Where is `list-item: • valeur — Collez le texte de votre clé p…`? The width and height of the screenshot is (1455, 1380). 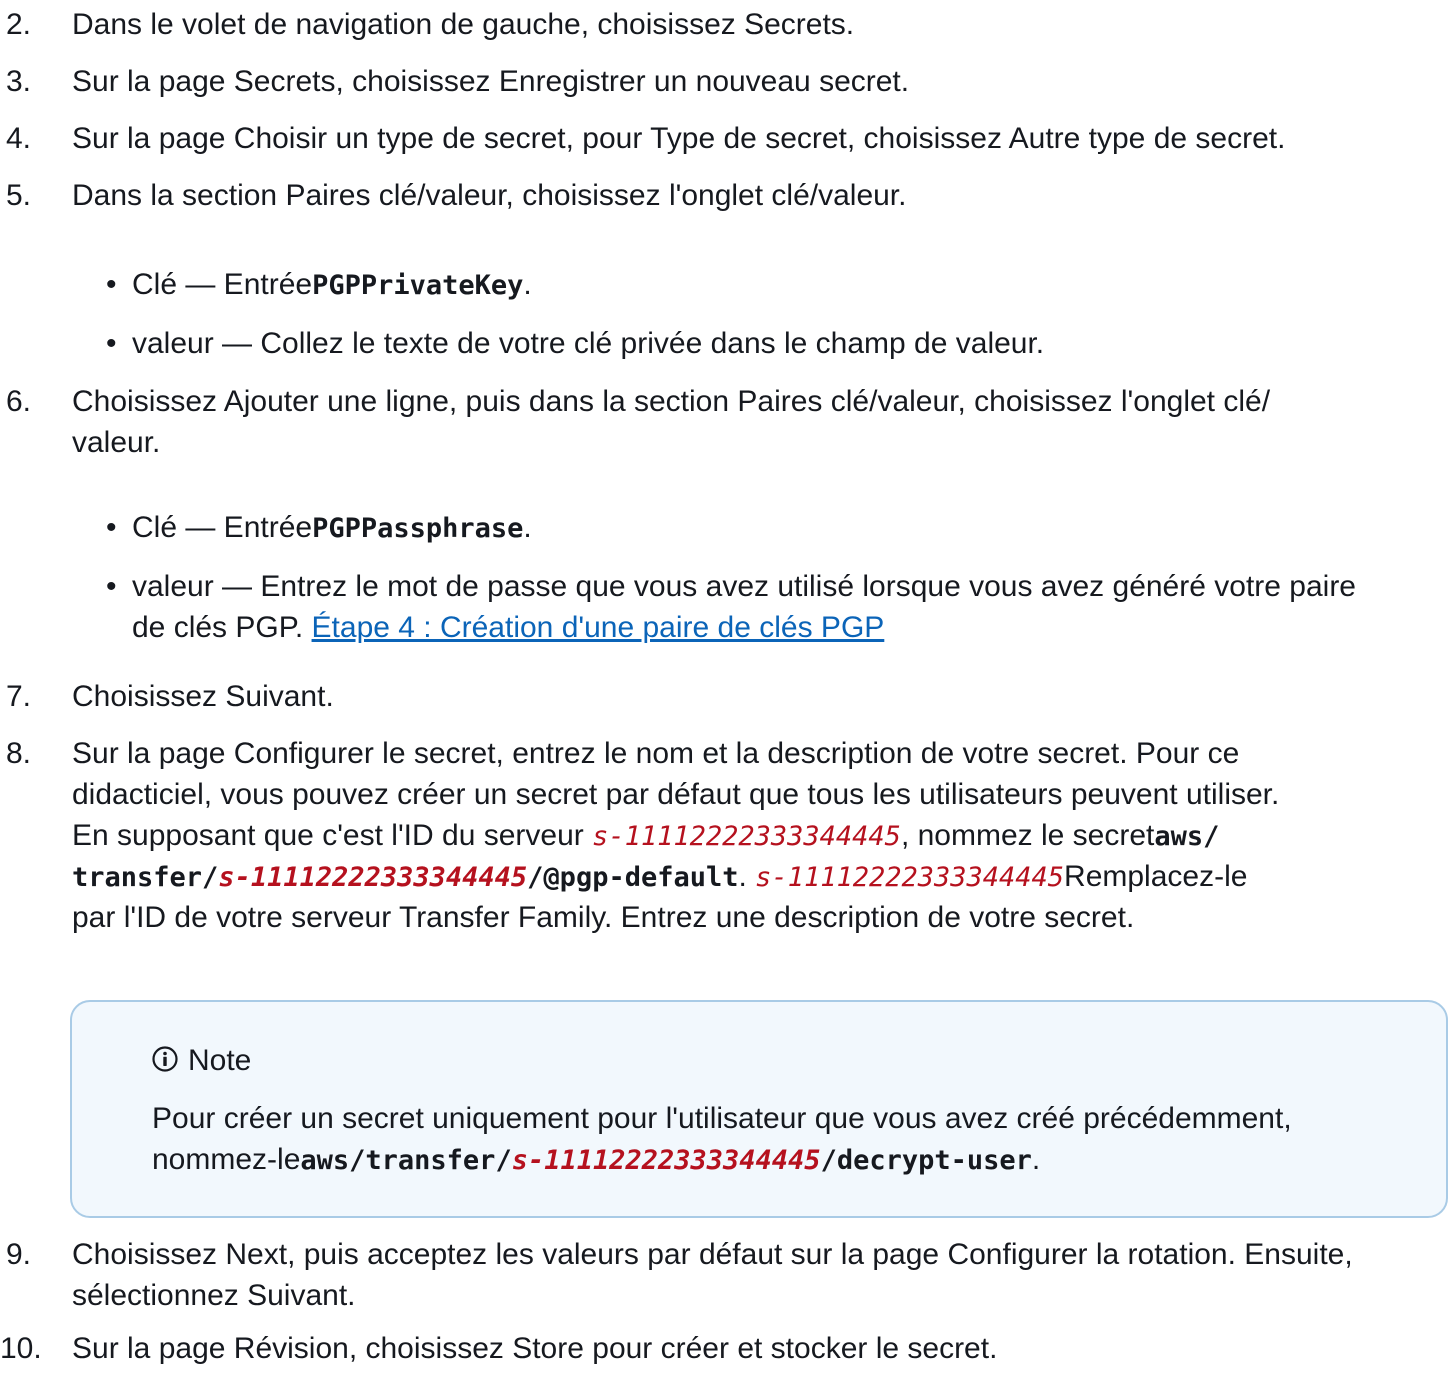
list-item: • valeur — Collez le texte de votre clé p… is located at coordinates (575, 343).